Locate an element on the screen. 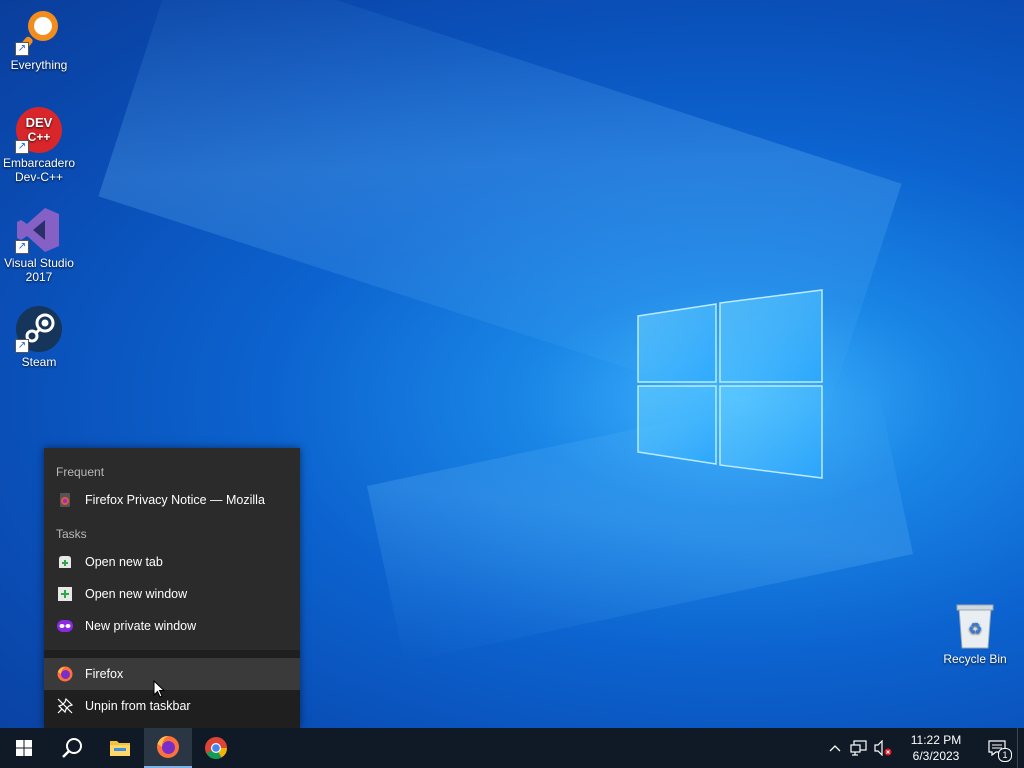 The height and width of the screenshot is (768, 1024). firefox-page-icon is located at coordinates (65, 500).